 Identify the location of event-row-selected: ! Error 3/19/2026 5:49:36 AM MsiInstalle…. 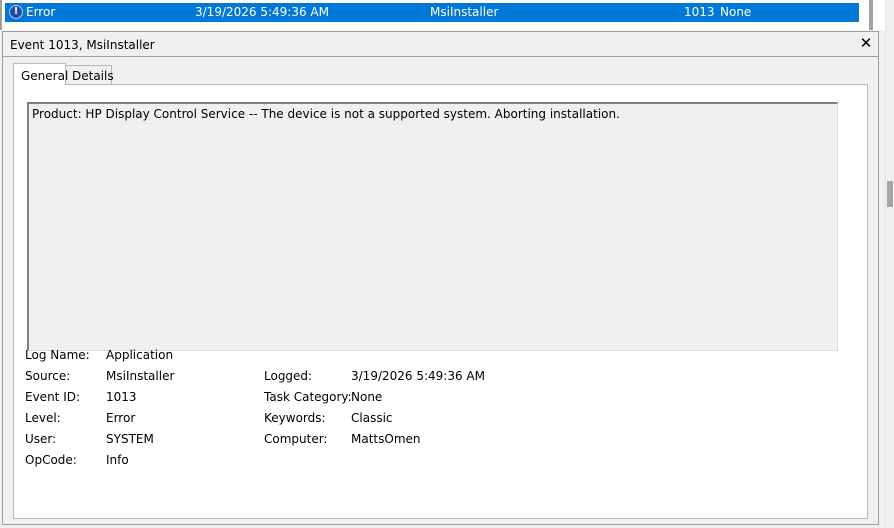
(432, 12).